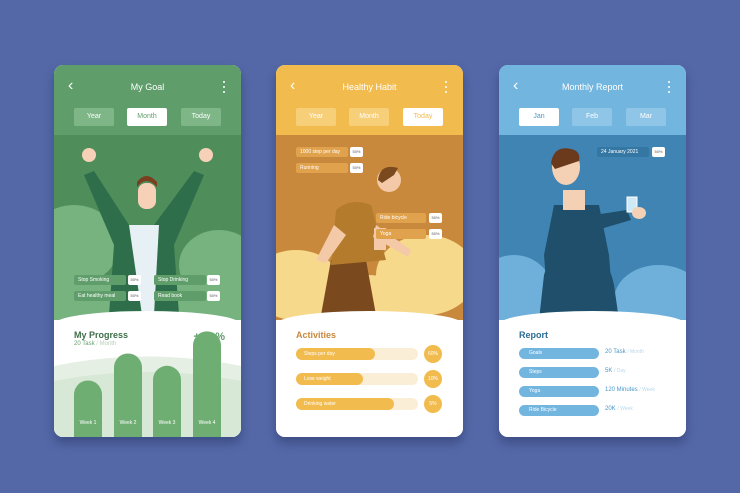 The height and width of the screenshot is (493, 740). What do you see at coordinates (533, 335) in the screenshot?
I see `section-title: Report` at bounding box center [533, 335].